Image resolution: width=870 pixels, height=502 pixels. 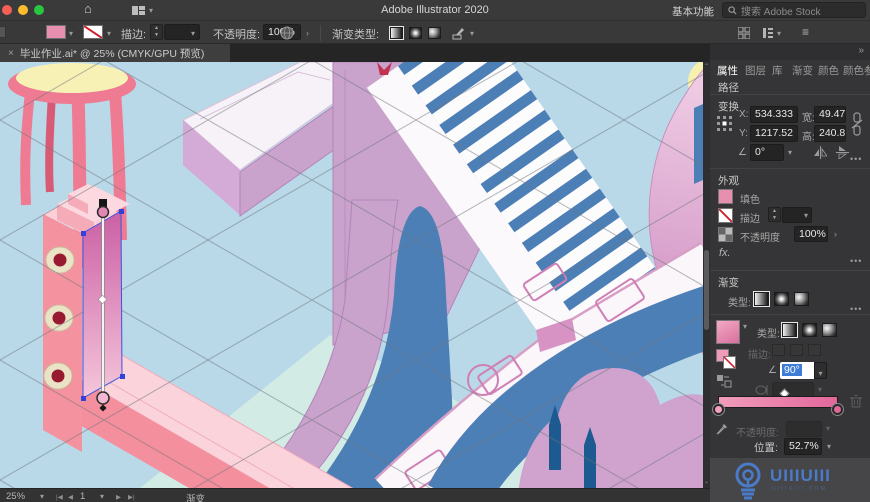 I want to click on search-placeholder: 搜索 Adobe Stock, so click(x=781, y=12).